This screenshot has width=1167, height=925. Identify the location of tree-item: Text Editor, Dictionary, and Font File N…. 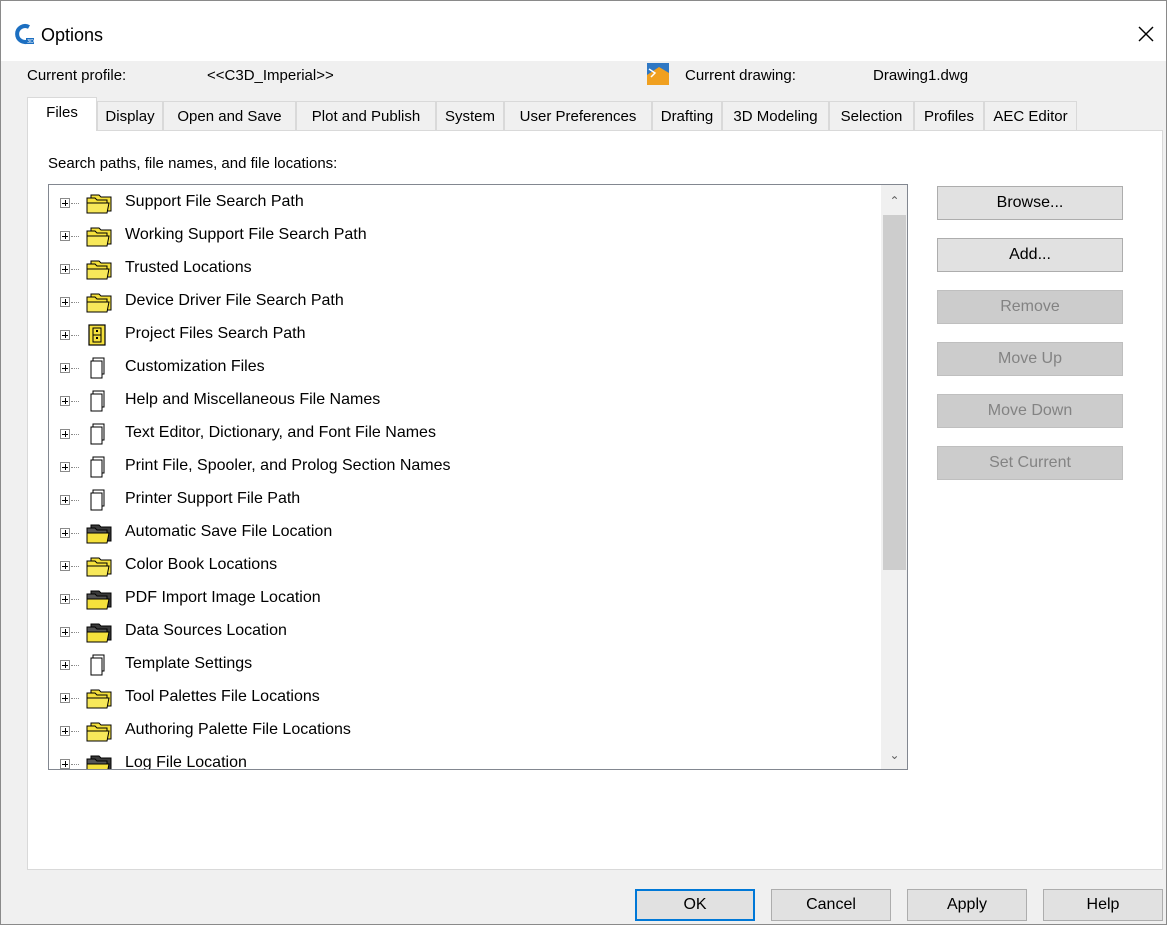
(464, 433).